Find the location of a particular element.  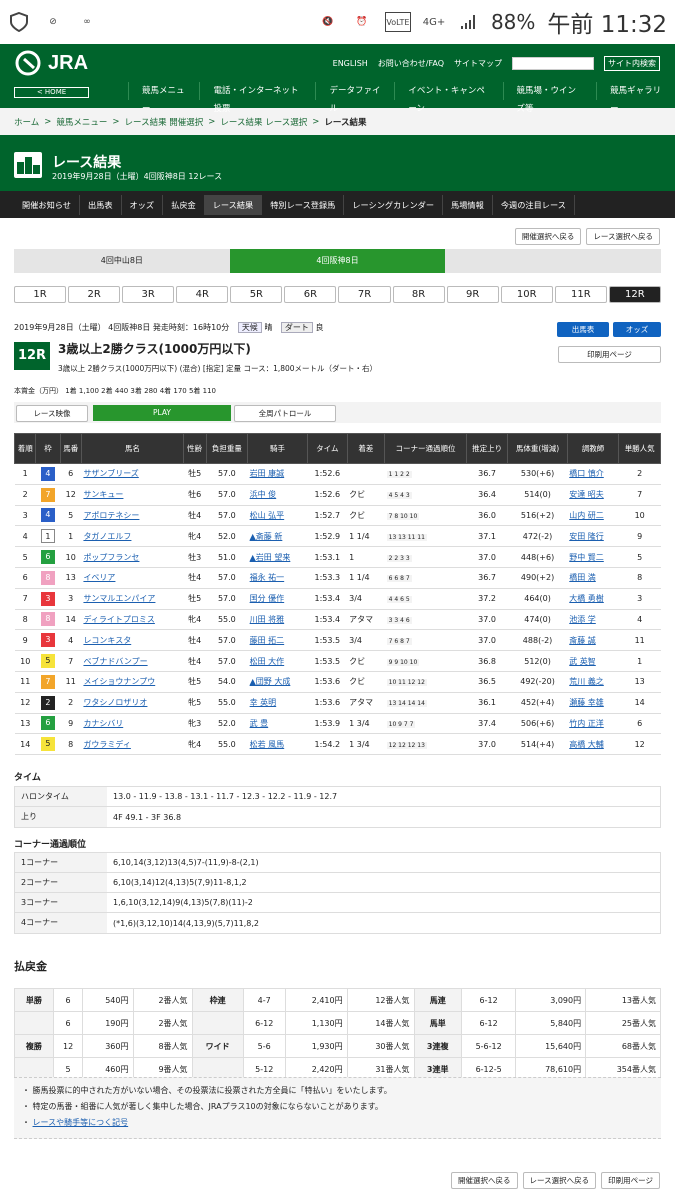

horse-link: ワタシノロザリオ is located at coordinates (115, 703).